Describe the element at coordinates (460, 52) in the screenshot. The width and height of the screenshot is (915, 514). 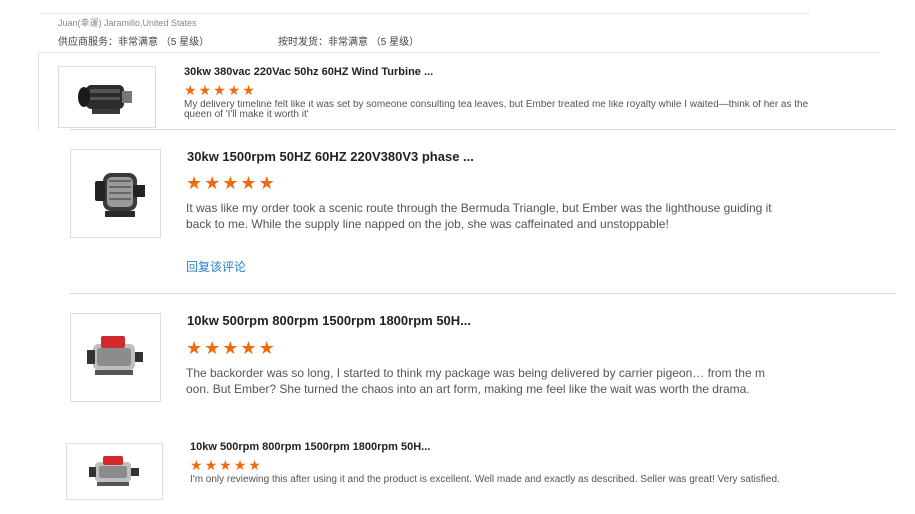
I see `header-divider` at that location.